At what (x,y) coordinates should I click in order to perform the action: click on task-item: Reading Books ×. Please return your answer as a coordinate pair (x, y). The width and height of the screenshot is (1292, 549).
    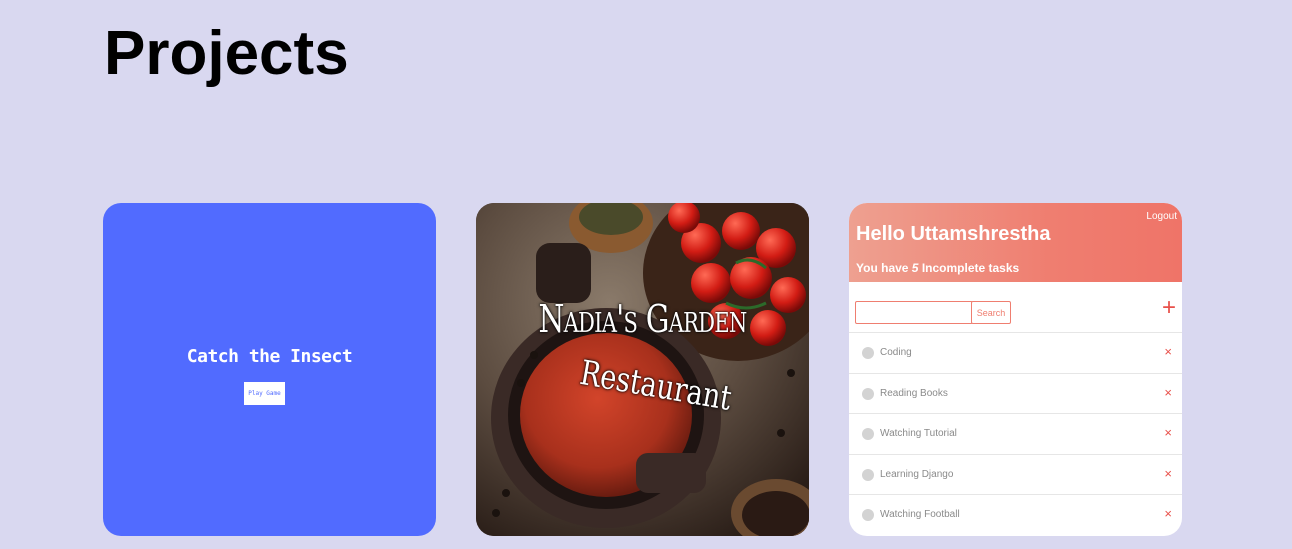
    Looking at the image, I should click on (1015, 393).